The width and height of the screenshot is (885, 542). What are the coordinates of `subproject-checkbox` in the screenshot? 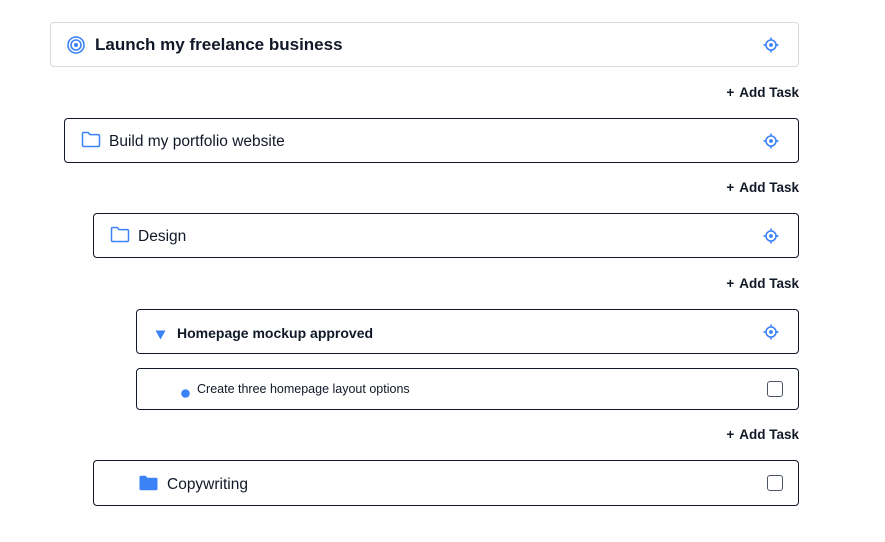 It's located at (775, 483).